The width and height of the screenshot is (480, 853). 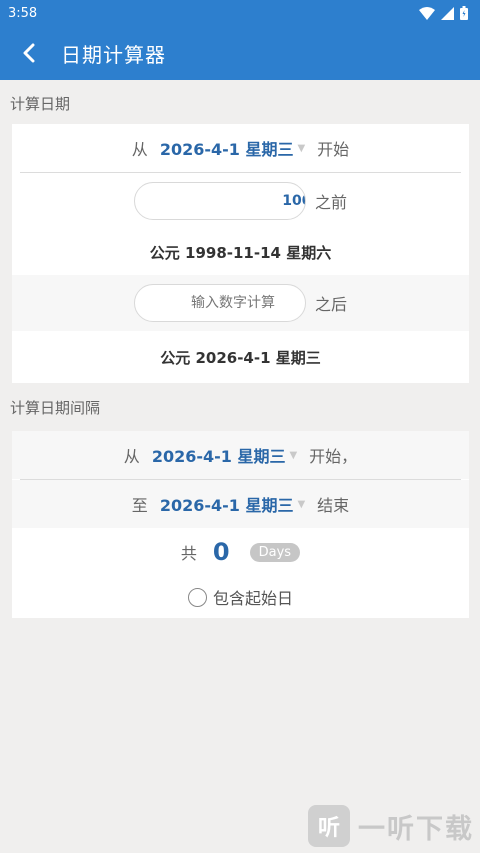 I want to click on interval-to-date-picker: 2026-4-1 星期三 ▼, so click(x=232, y=504).